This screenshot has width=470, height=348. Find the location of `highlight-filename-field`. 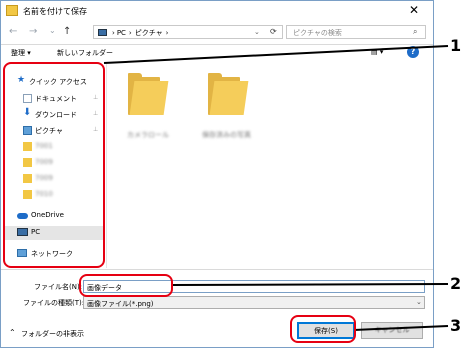

highlight-filename-field is located at coordinates (126, 285).